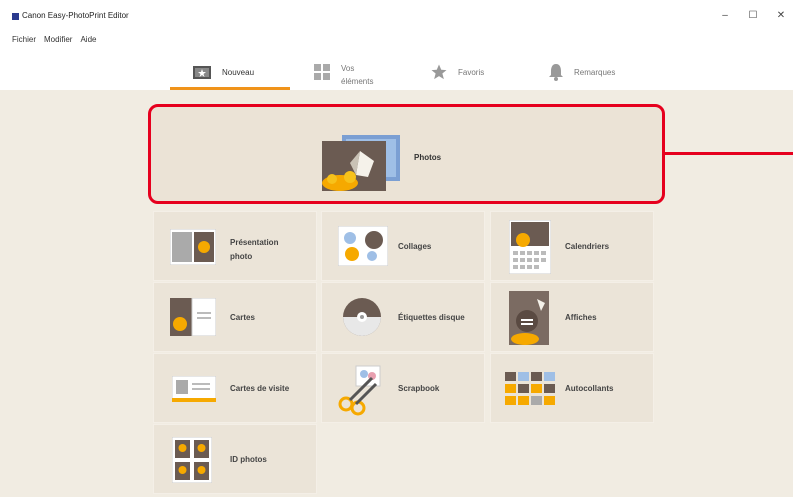 This screenshot has height=497, width=793. I want to click on close-button: ✕, so click(781, 15).